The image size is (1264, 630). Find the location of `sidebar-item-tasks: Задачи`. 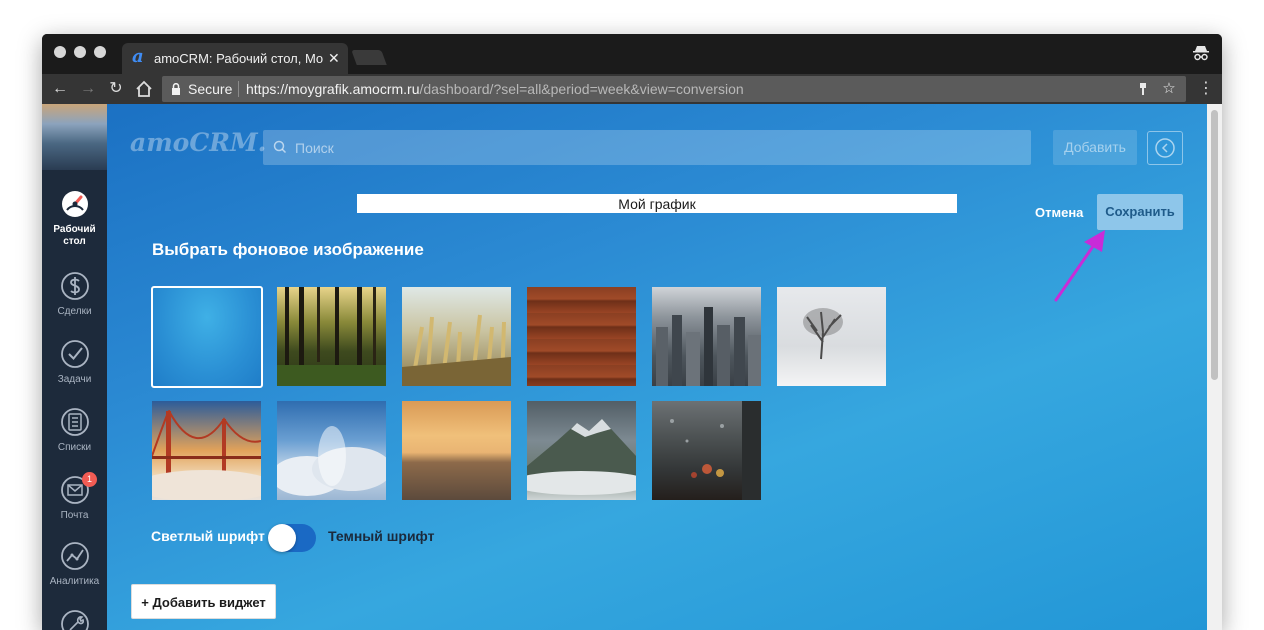

sidebar-item-tasks: Задачи is located at coordinates (74, 362).